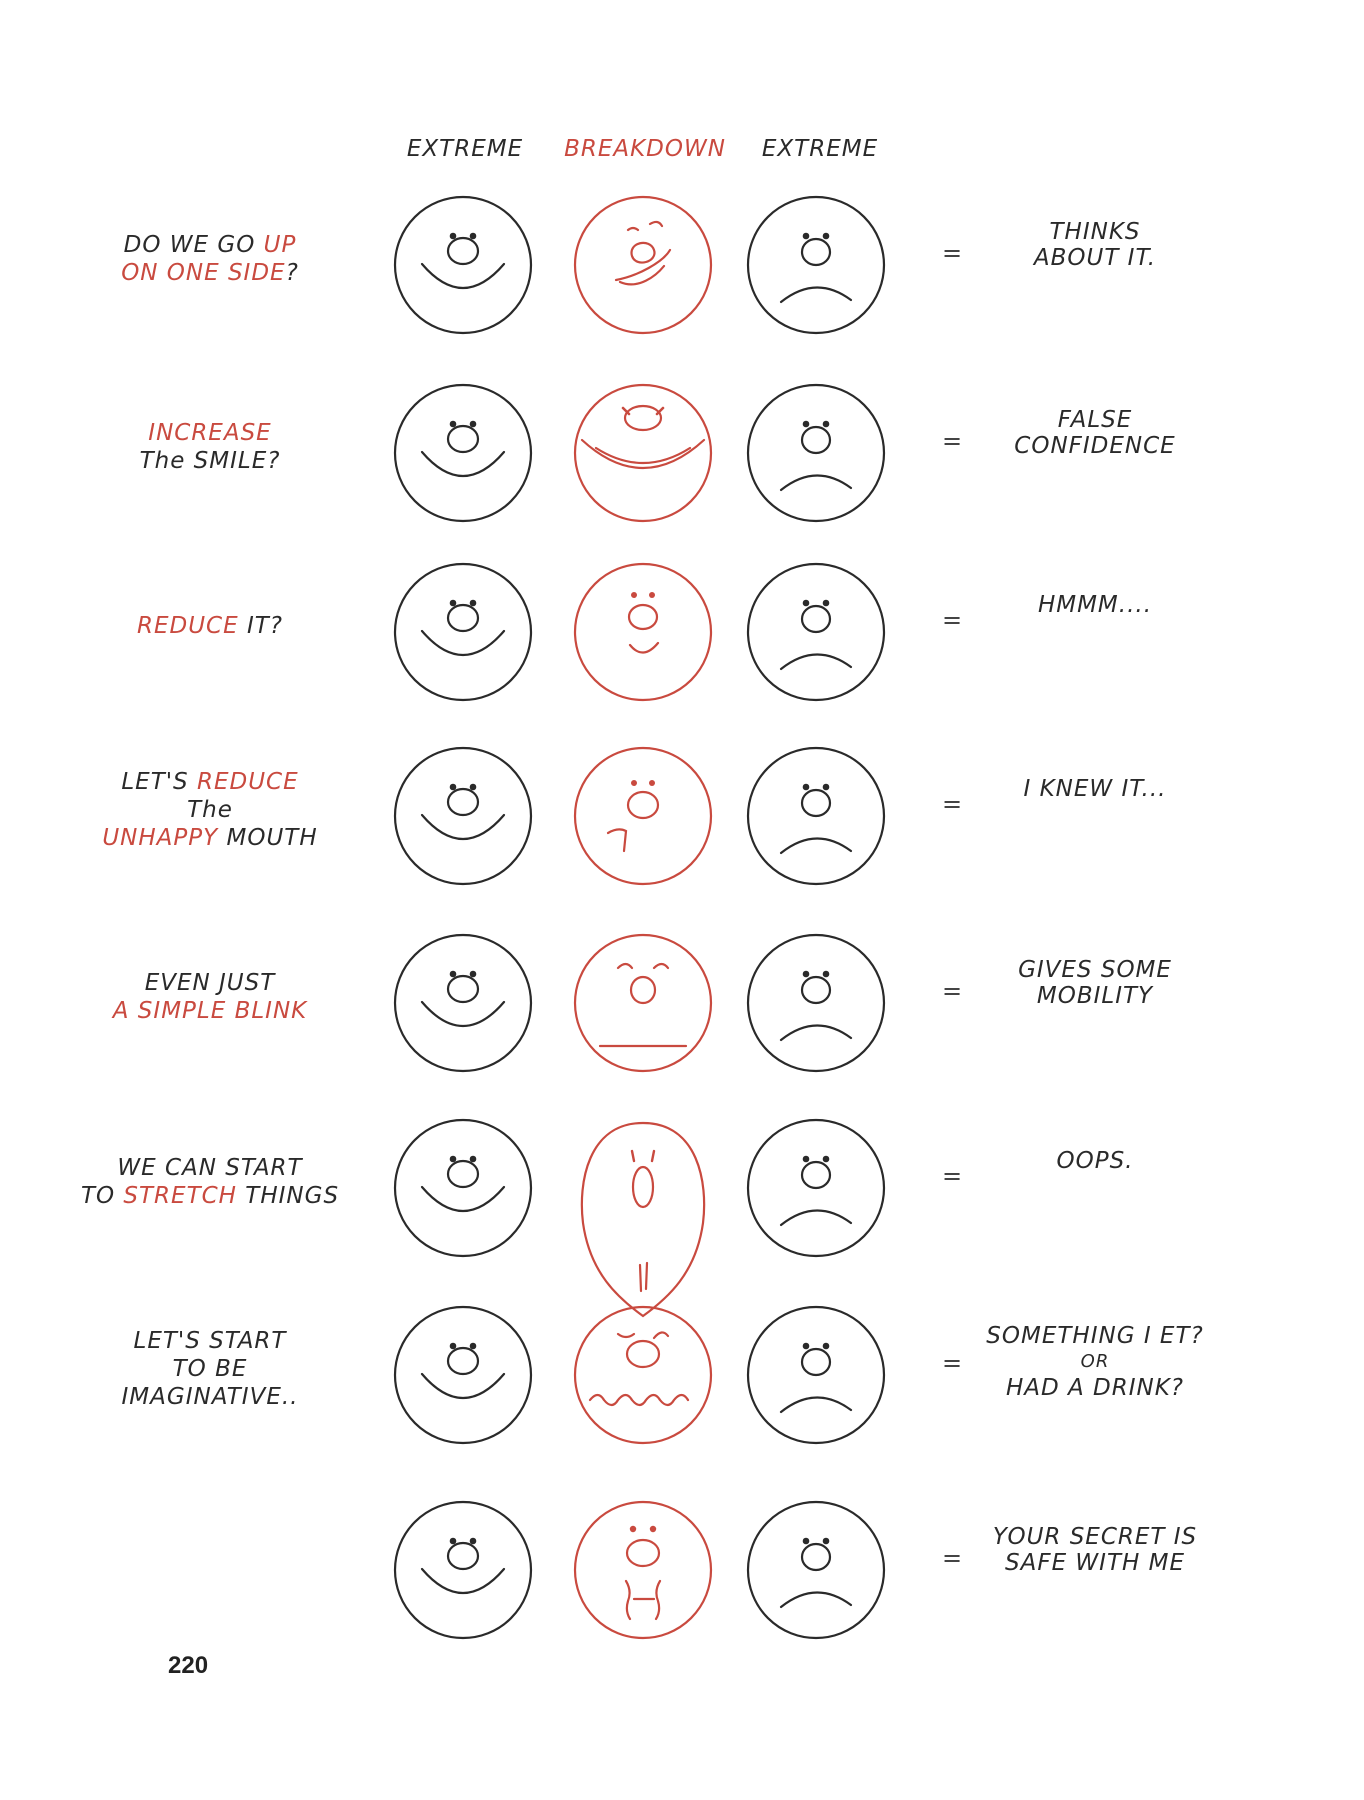  What do you see at coordinates (1095, 420) in the screenshot?
I see `result-line: FALSE` at bounding box center [1095, 420].